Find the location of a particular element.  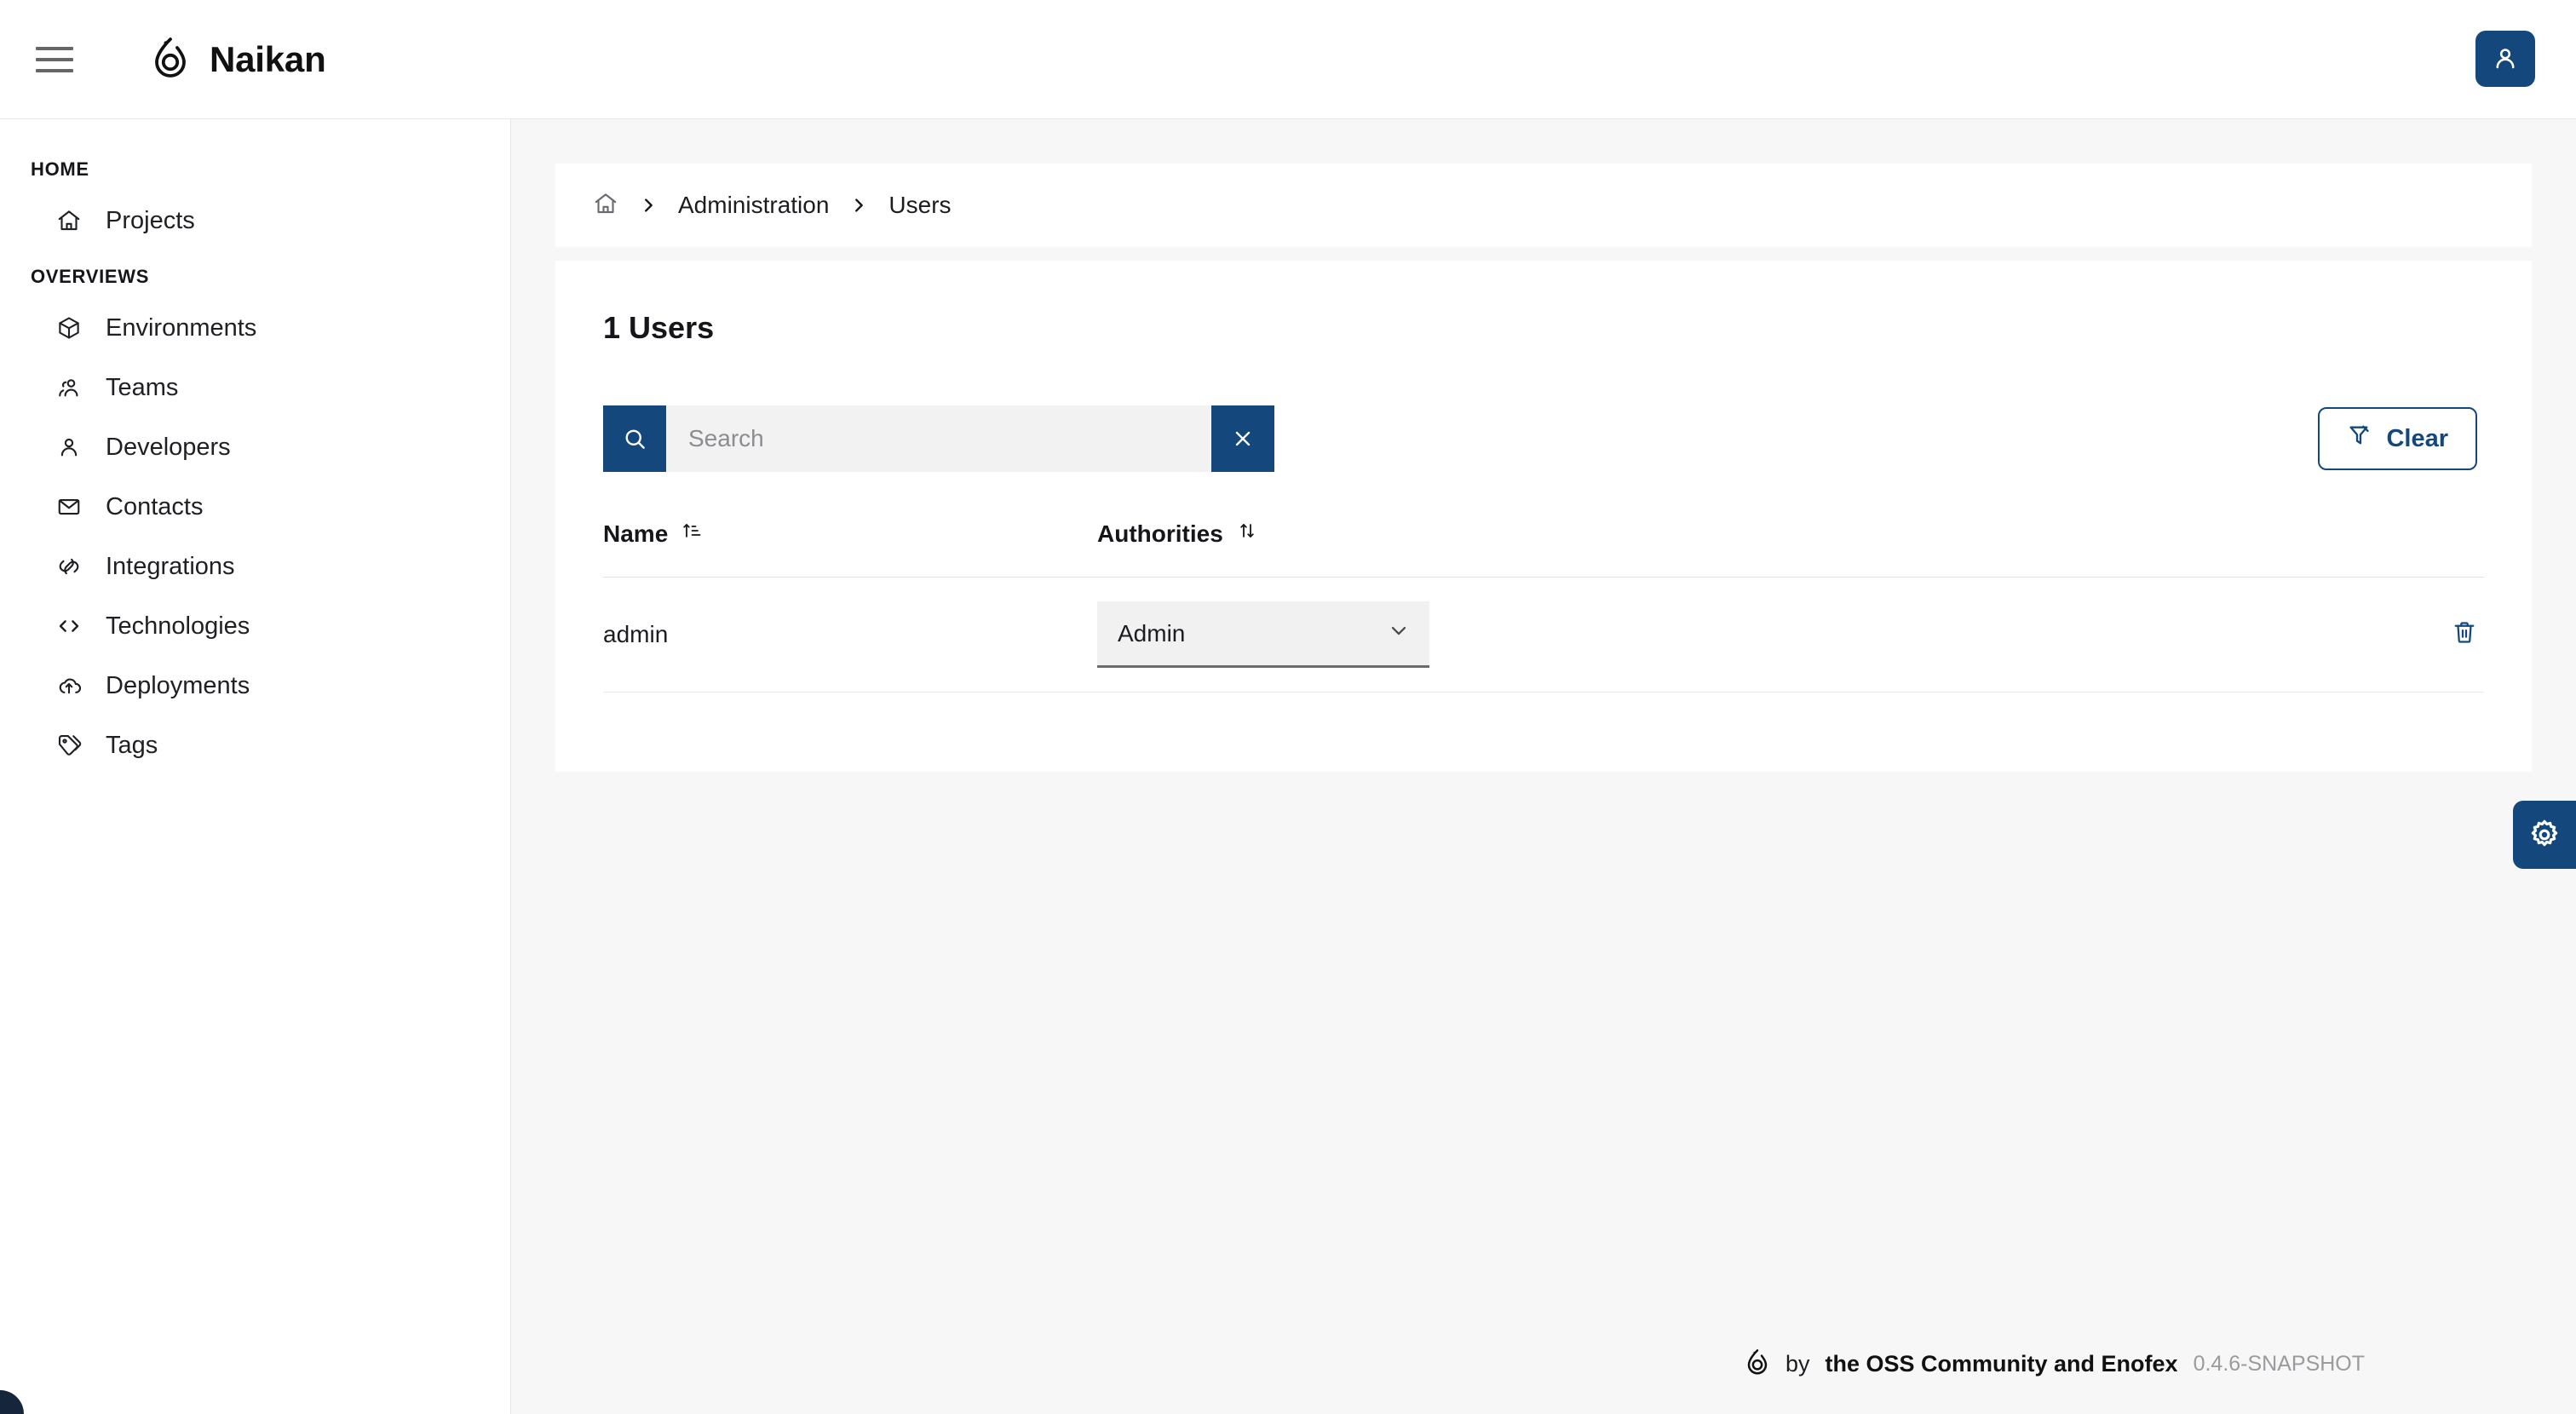

close-x-icon is located at coordinates (1243, 438).